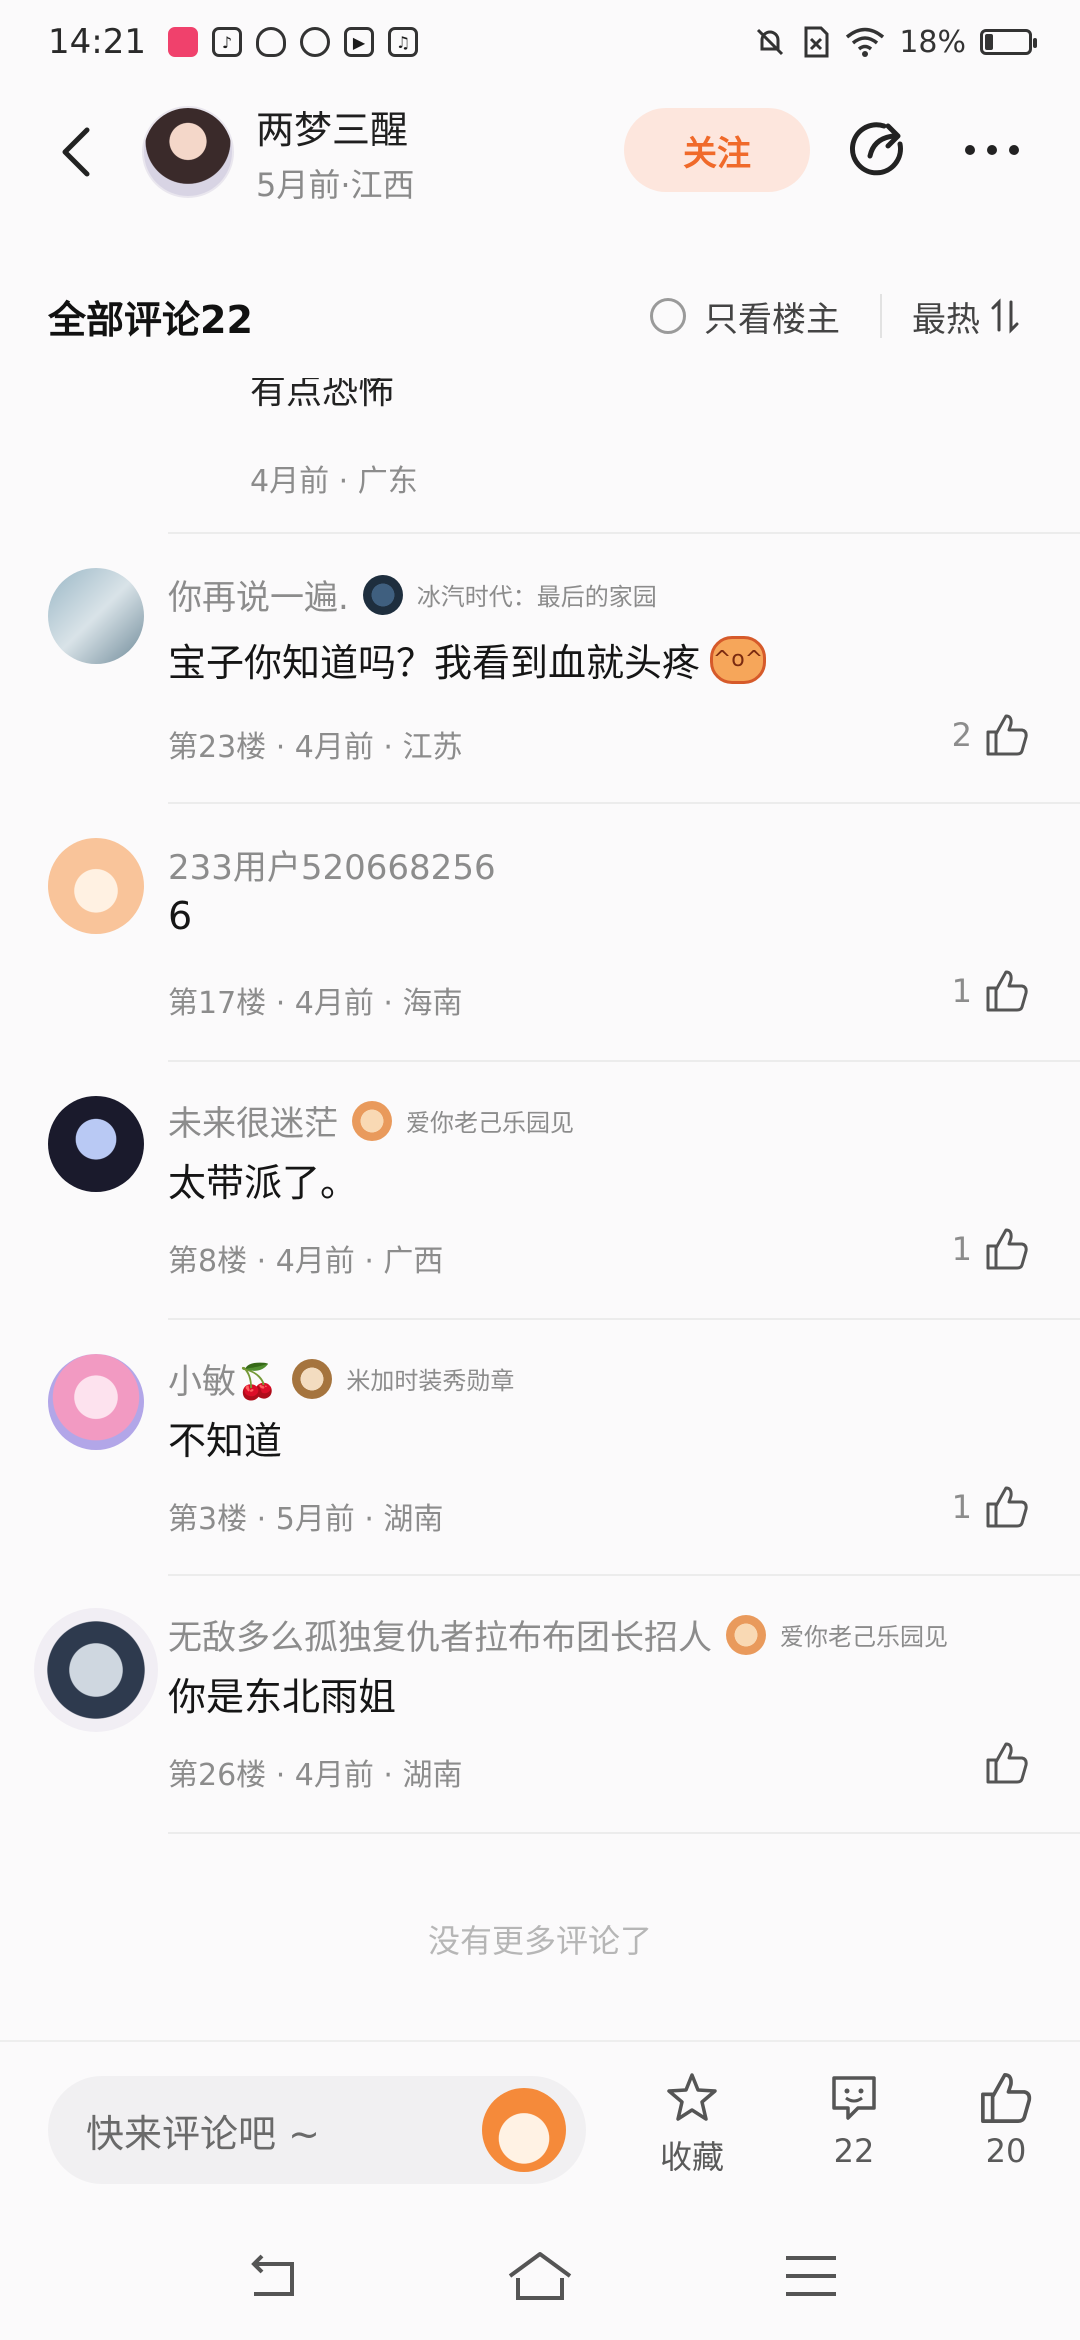 The width and height of the screenshot is (1080, 2340). Describe the element at coordinates (854, 2151) in the screenshot. I see `comment-count: 22` at that location.